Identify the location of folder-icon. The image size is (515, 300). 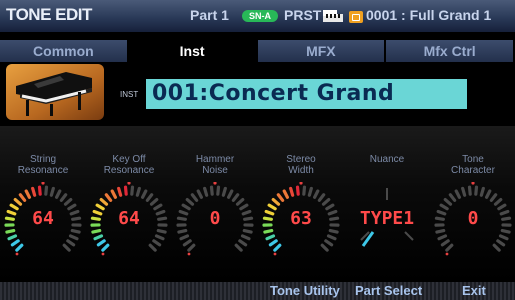
(356, 17).